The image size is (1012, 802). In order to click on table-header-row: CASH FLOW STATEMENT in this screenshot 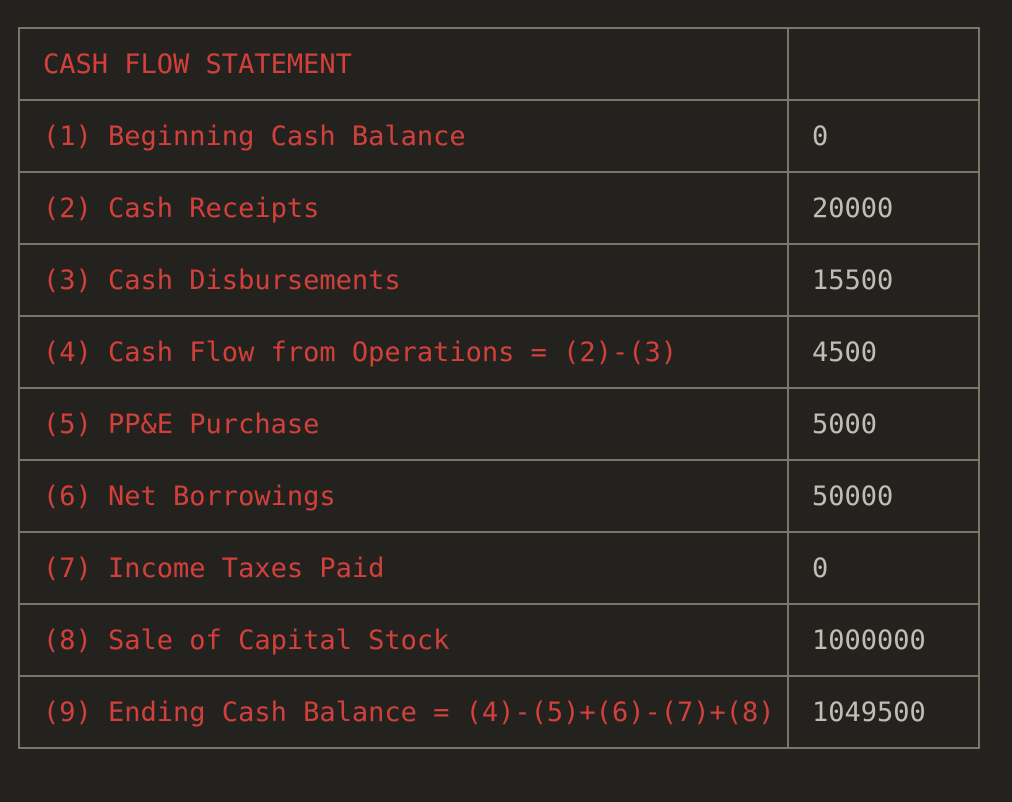, I will do `click(499, 64)`.